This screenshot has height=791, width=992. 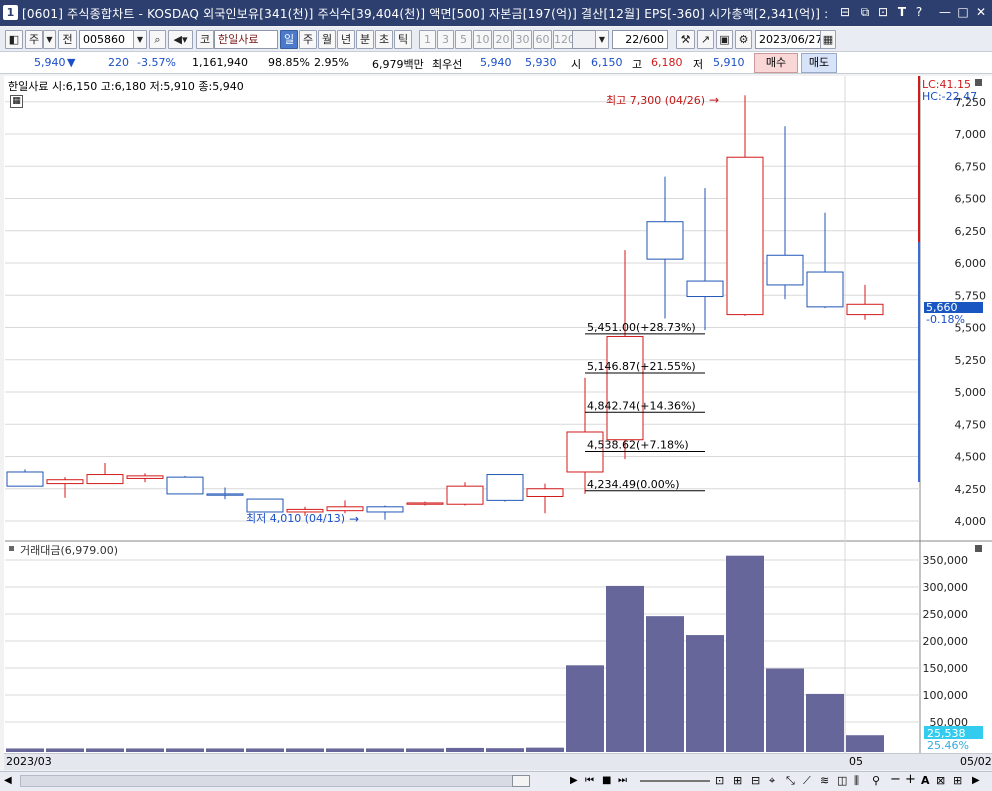 I want to click on compare-icon: ⊟, so click(x=755, y=781).